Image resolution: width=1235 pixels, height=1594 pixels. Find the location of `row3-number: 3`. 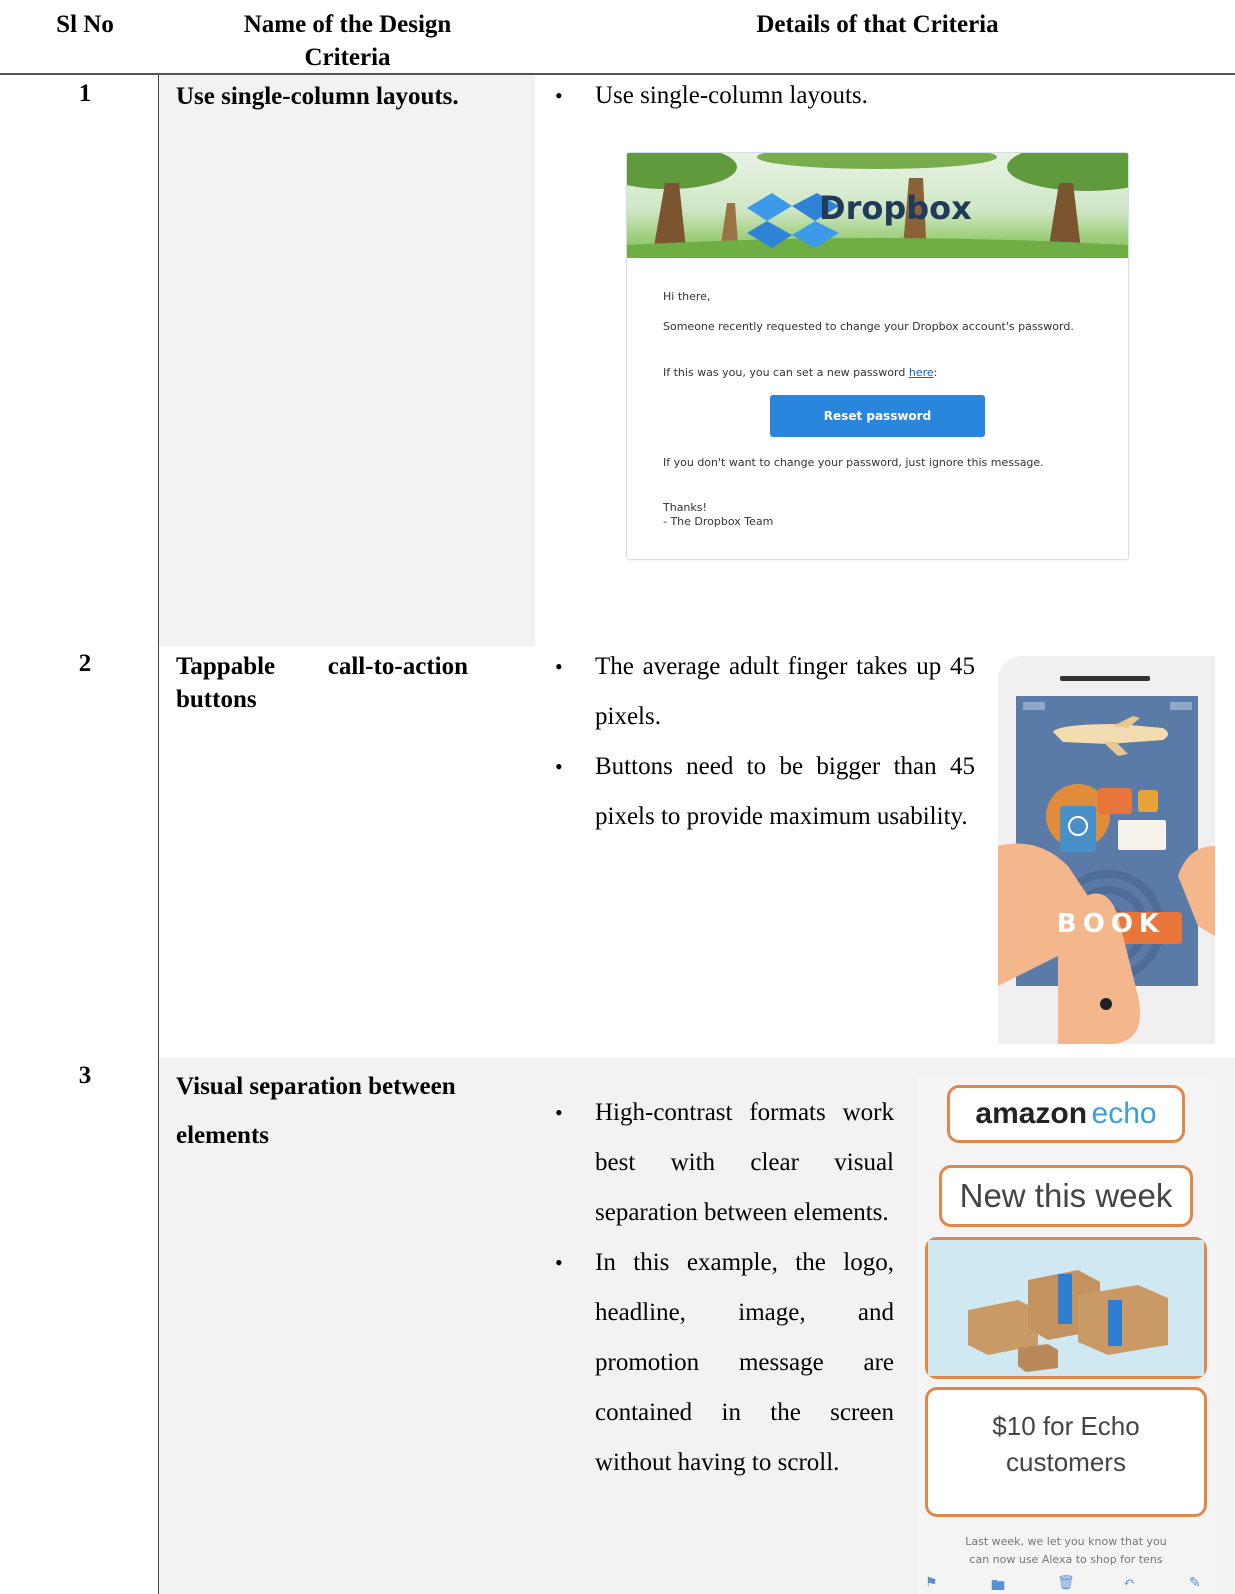

row3-number: 3 is located at coordinates (85, 1075).